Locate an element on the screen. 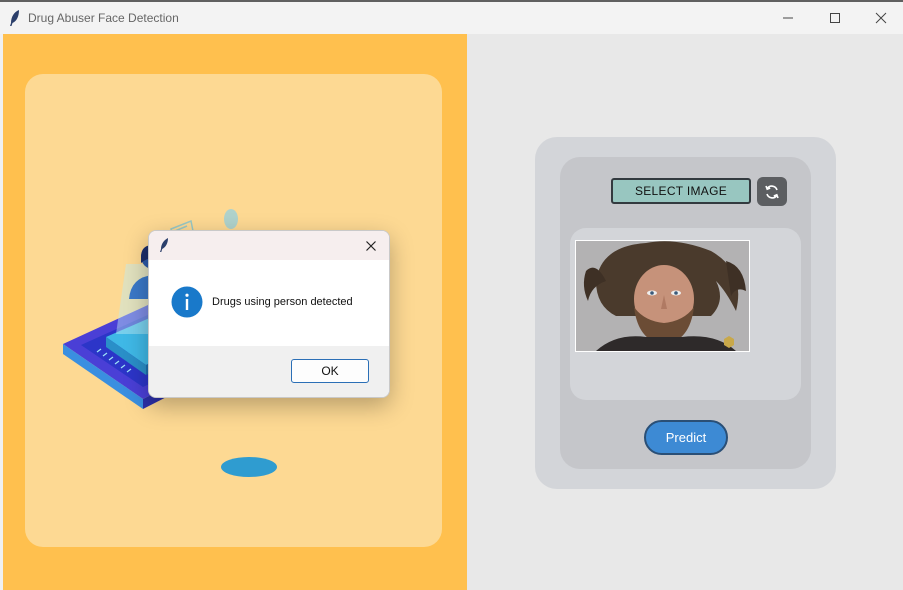  refresh-button is located at coordinates (772, 191).